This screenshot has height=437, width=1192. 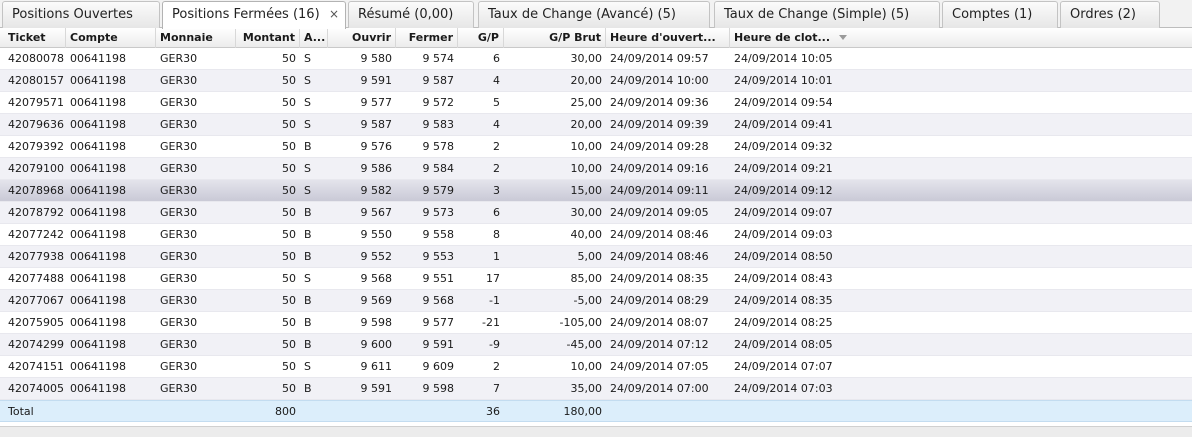 What do you see at coordinates (659, 388) in the screenshot?
I see `table-cell: 24/09/2014 07:00` at bounding box center [659, 388].